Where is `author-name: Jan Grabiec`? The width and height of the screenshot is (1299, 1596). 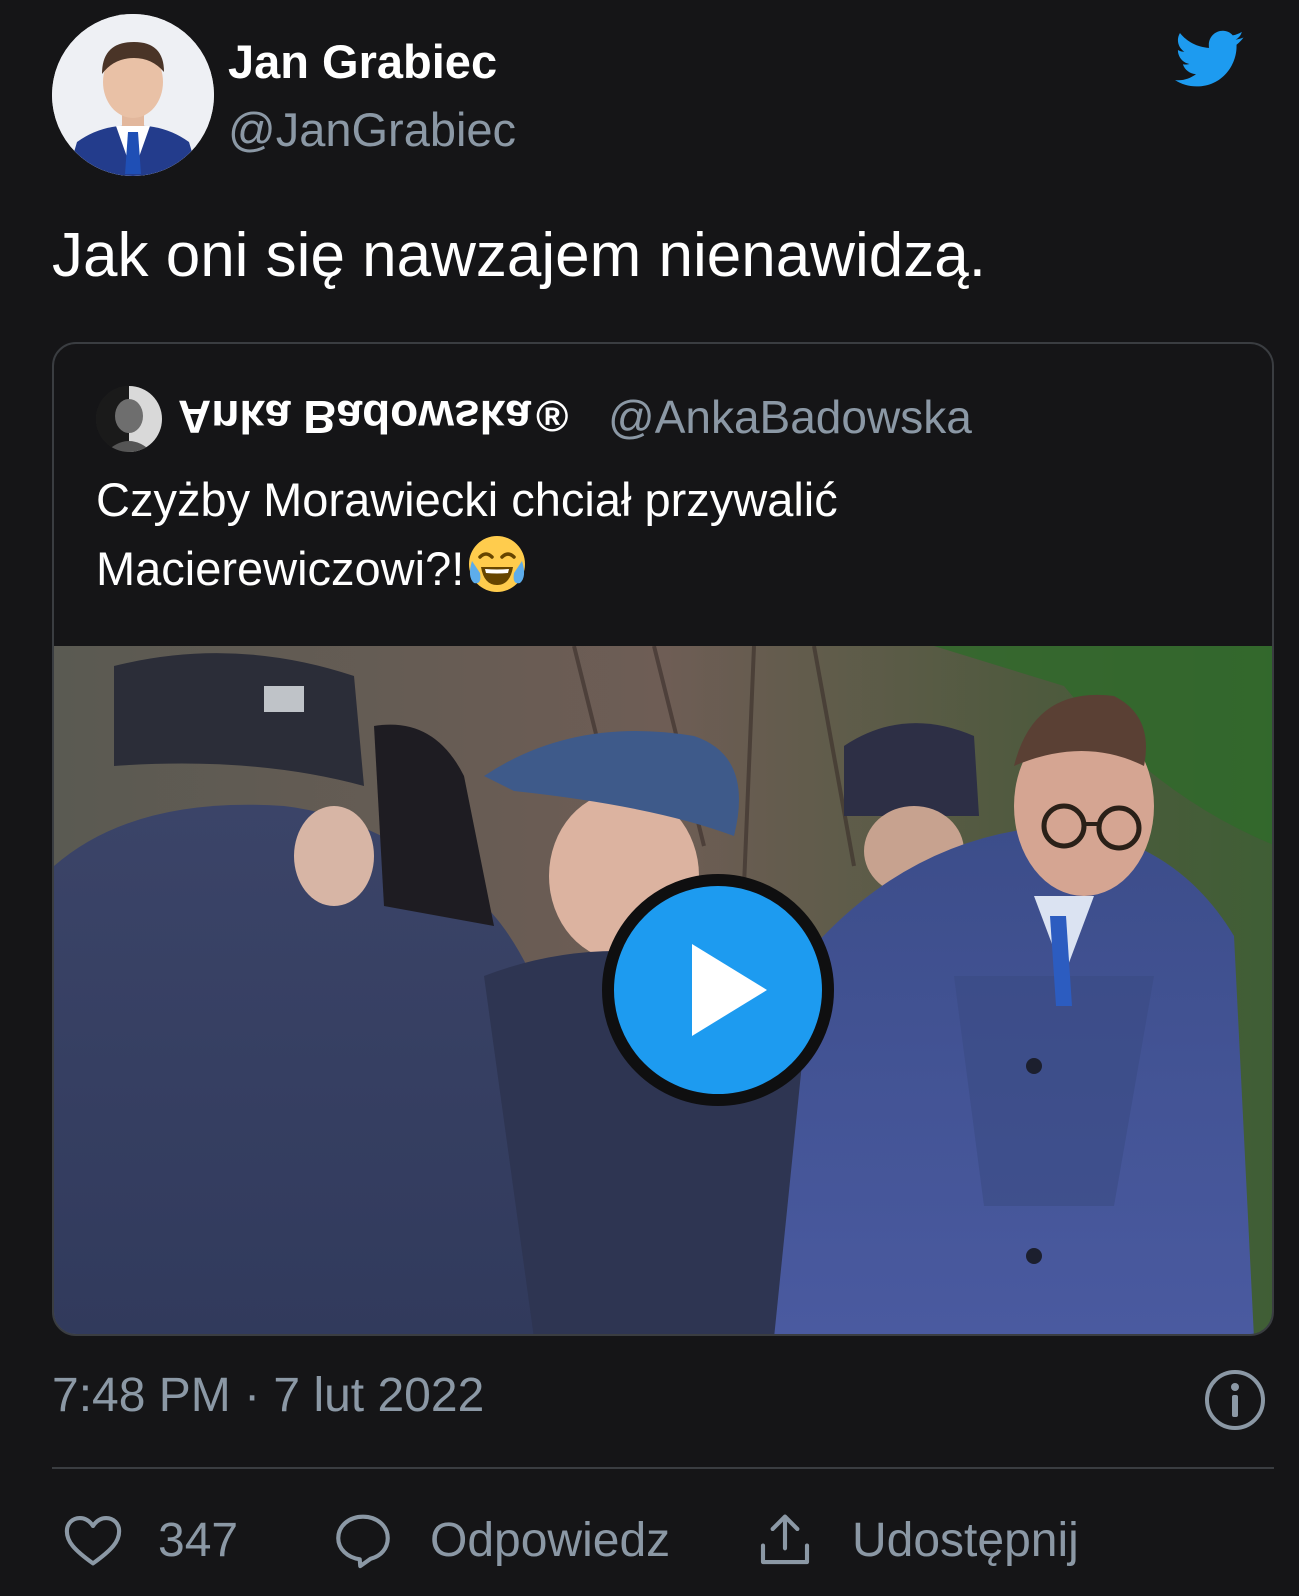
author-name: Jan Grabiec is located at coordinates (362, 61).